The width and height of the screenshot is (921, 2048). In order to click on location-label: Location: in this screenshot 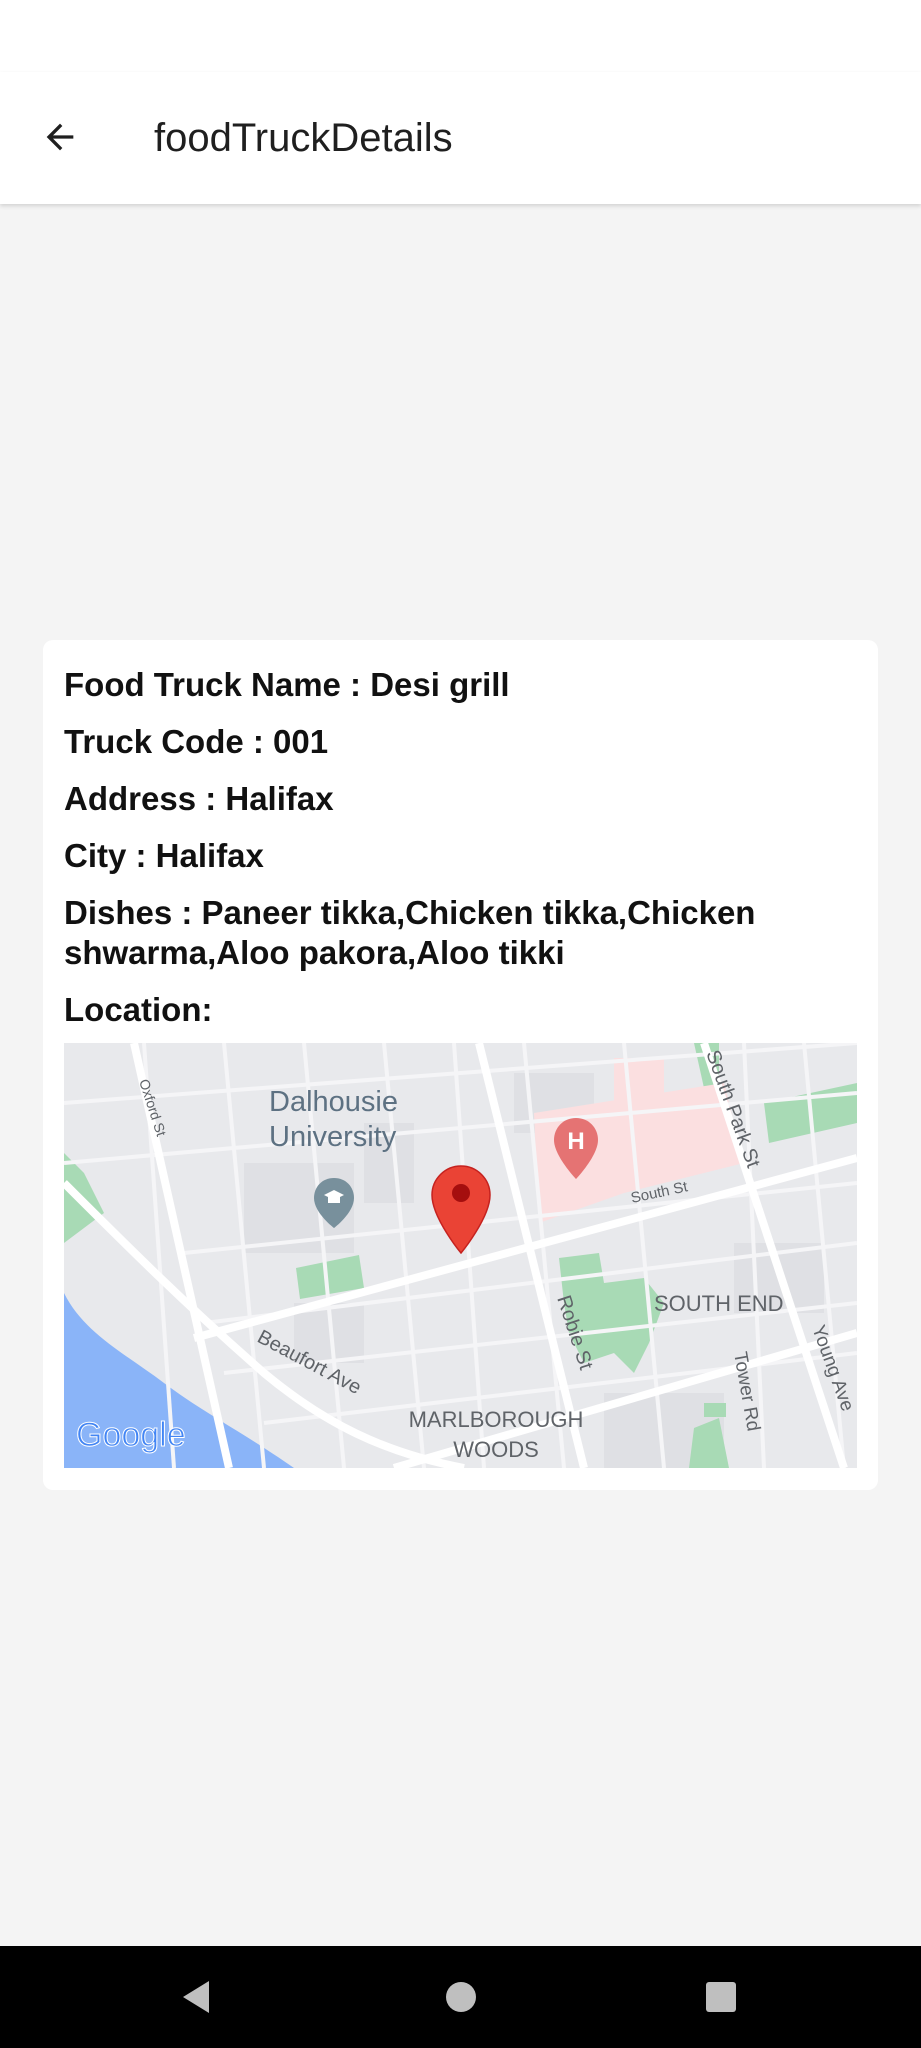, I will do `click(138, 1009)`.